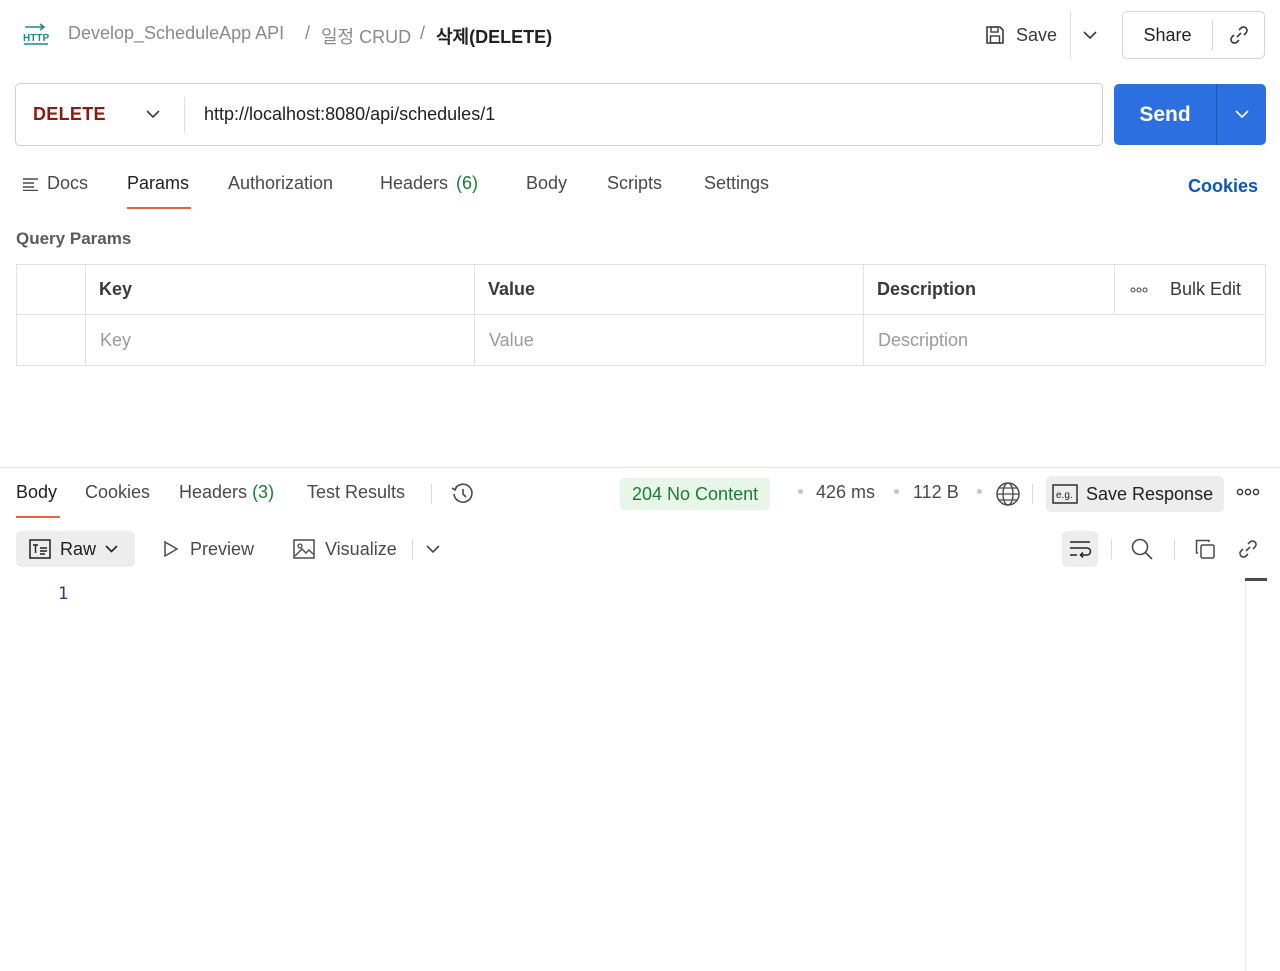 This screenshot has width=1280, height=971. I want to click on format-label: Raw, so click(78, 548).